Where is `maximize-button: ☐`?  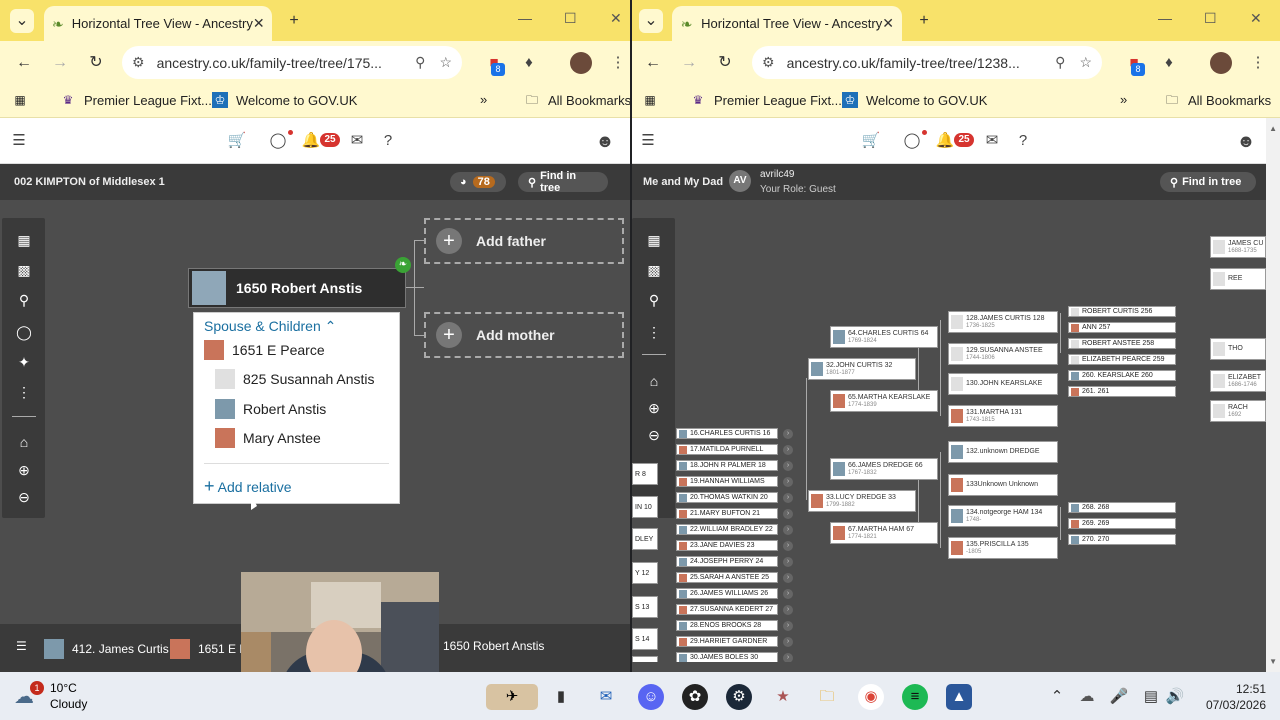 maximize-button: ☐ is located at coordinates (570, 18).